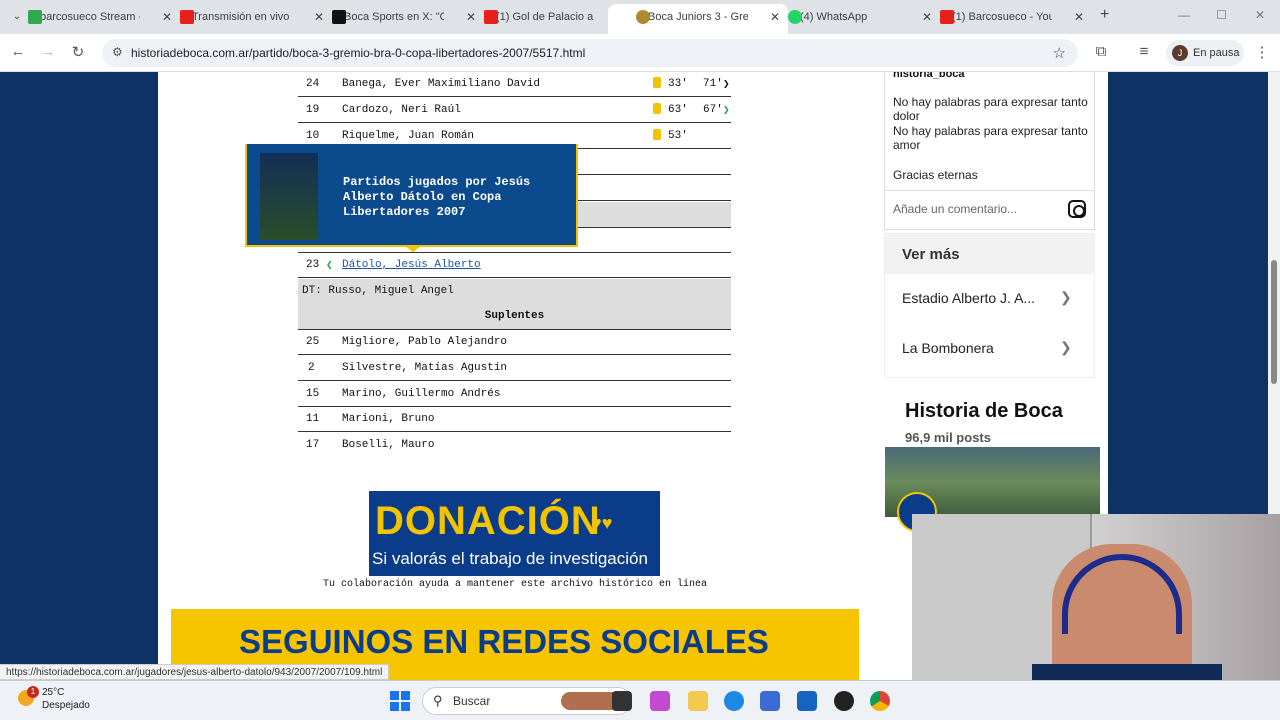 This screenshot has width=1280, height=720. I want to click on reading-list-icon: ≡, so click(1144, 51).